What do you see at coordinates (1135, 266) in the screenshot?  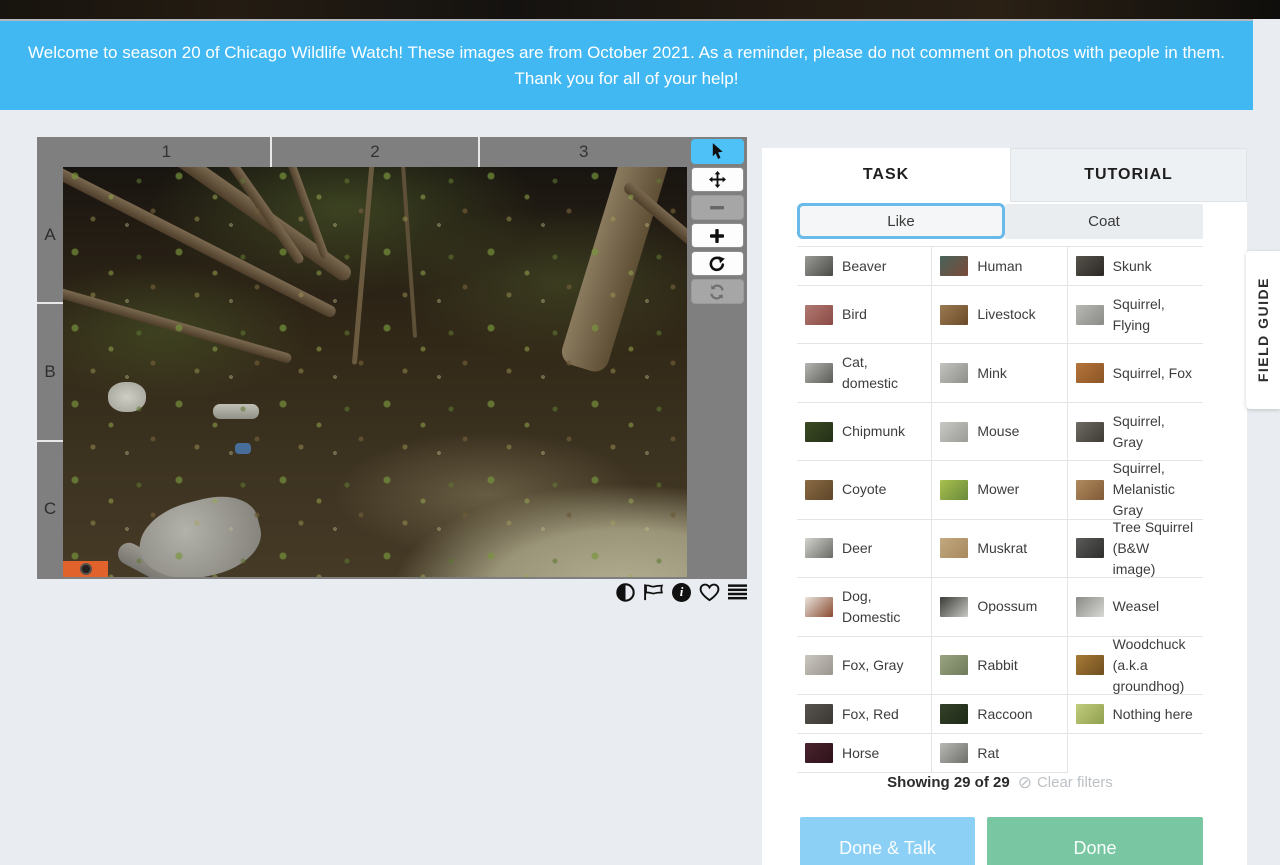 I see `choice-skunk: Skunk` at bounding box center [1135, 266].